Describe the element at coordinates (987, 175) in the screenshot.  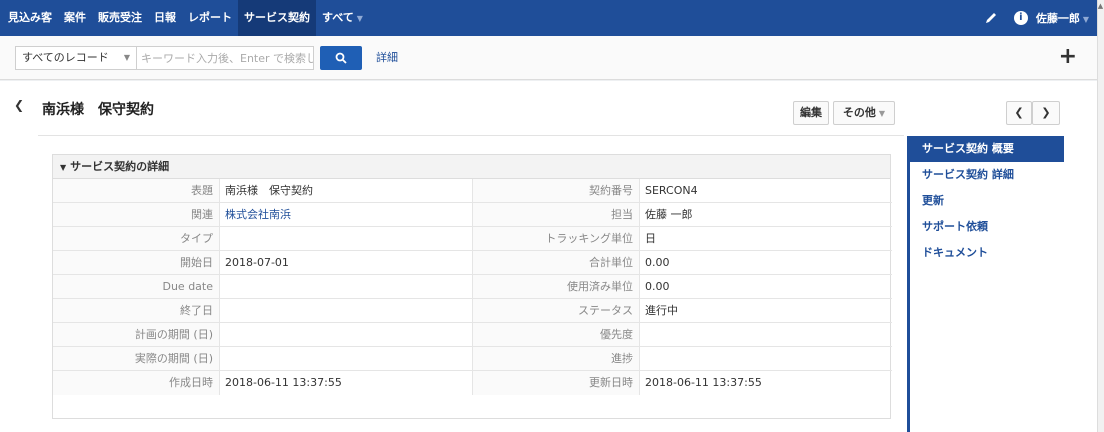
I see `side-nav-details: サービス契約 詳細` at that location.